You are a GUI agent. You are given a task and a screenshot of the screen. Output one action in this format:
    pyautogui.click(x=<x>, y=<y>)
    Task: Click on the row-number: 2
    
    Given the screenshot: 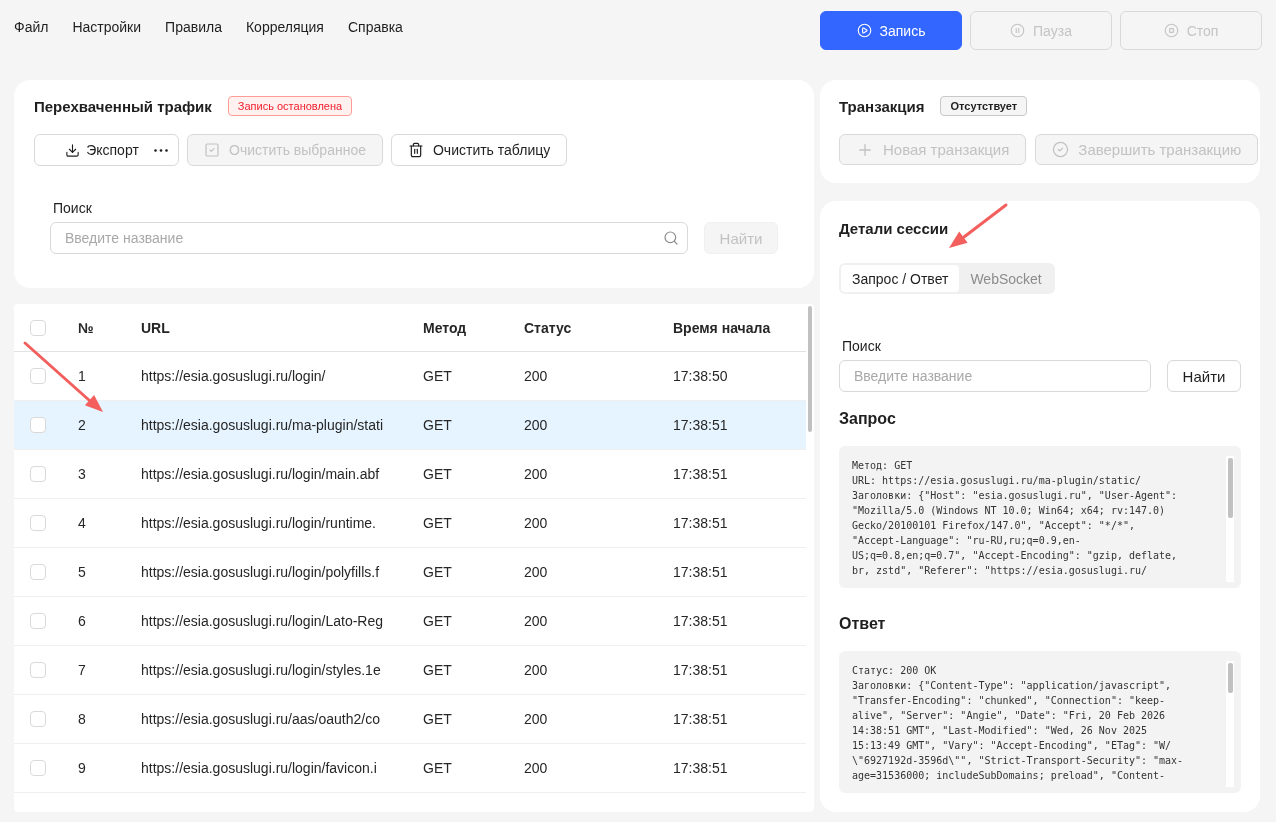 What is the action you would take?
    pyautogui.click(x=82, y=425)
    